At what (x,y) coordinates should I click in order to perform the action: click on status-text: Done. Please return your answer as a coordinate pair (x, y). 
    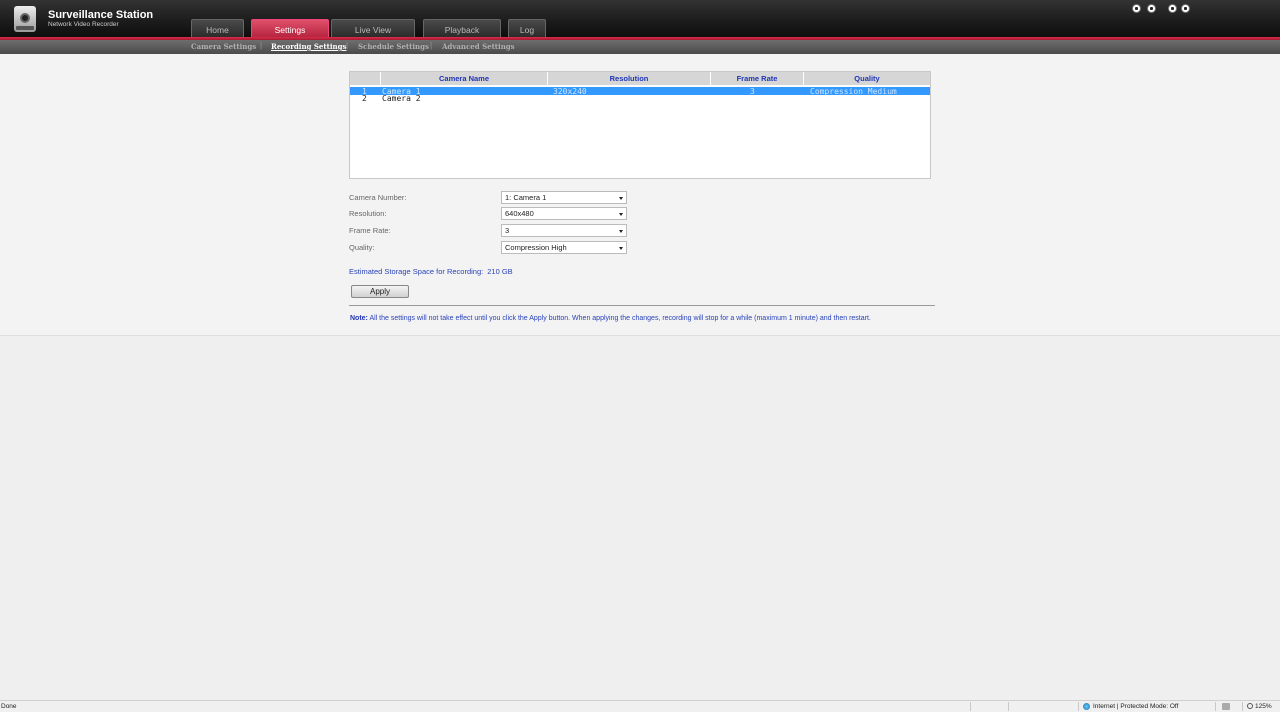
    Looking at the image, I should click on (9, 706).